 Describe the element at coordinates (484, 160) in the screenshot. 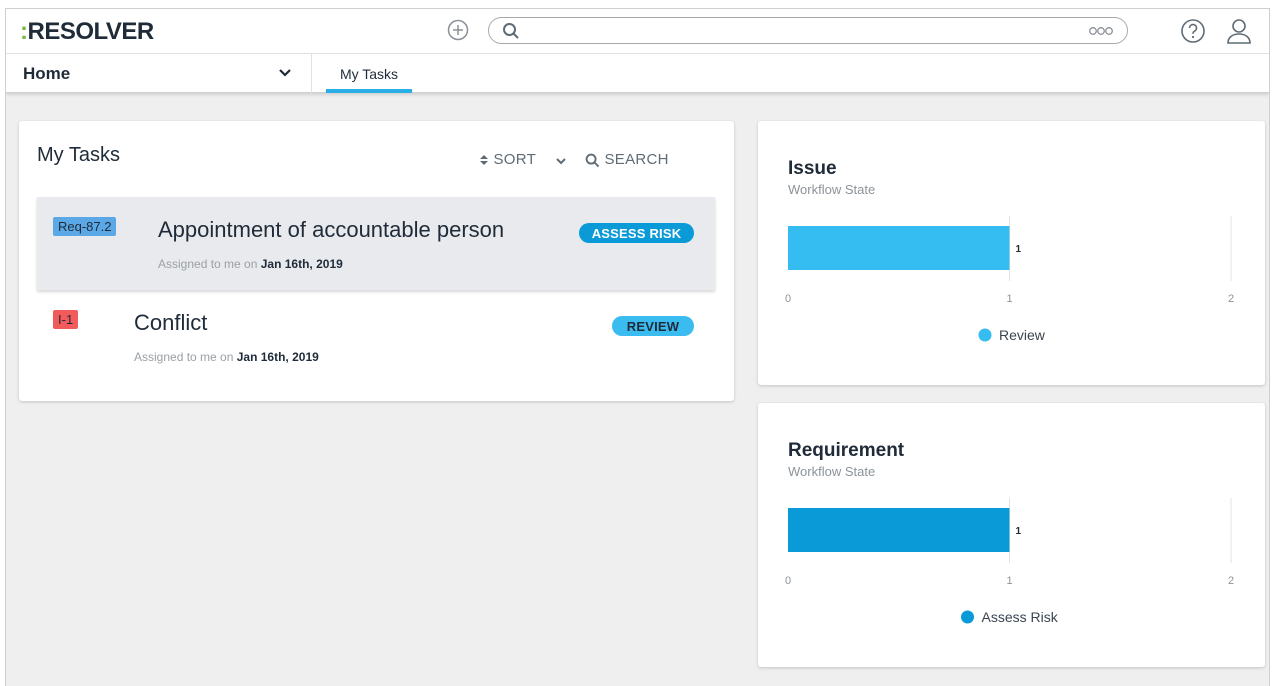

I see `sort-icon` at that location.